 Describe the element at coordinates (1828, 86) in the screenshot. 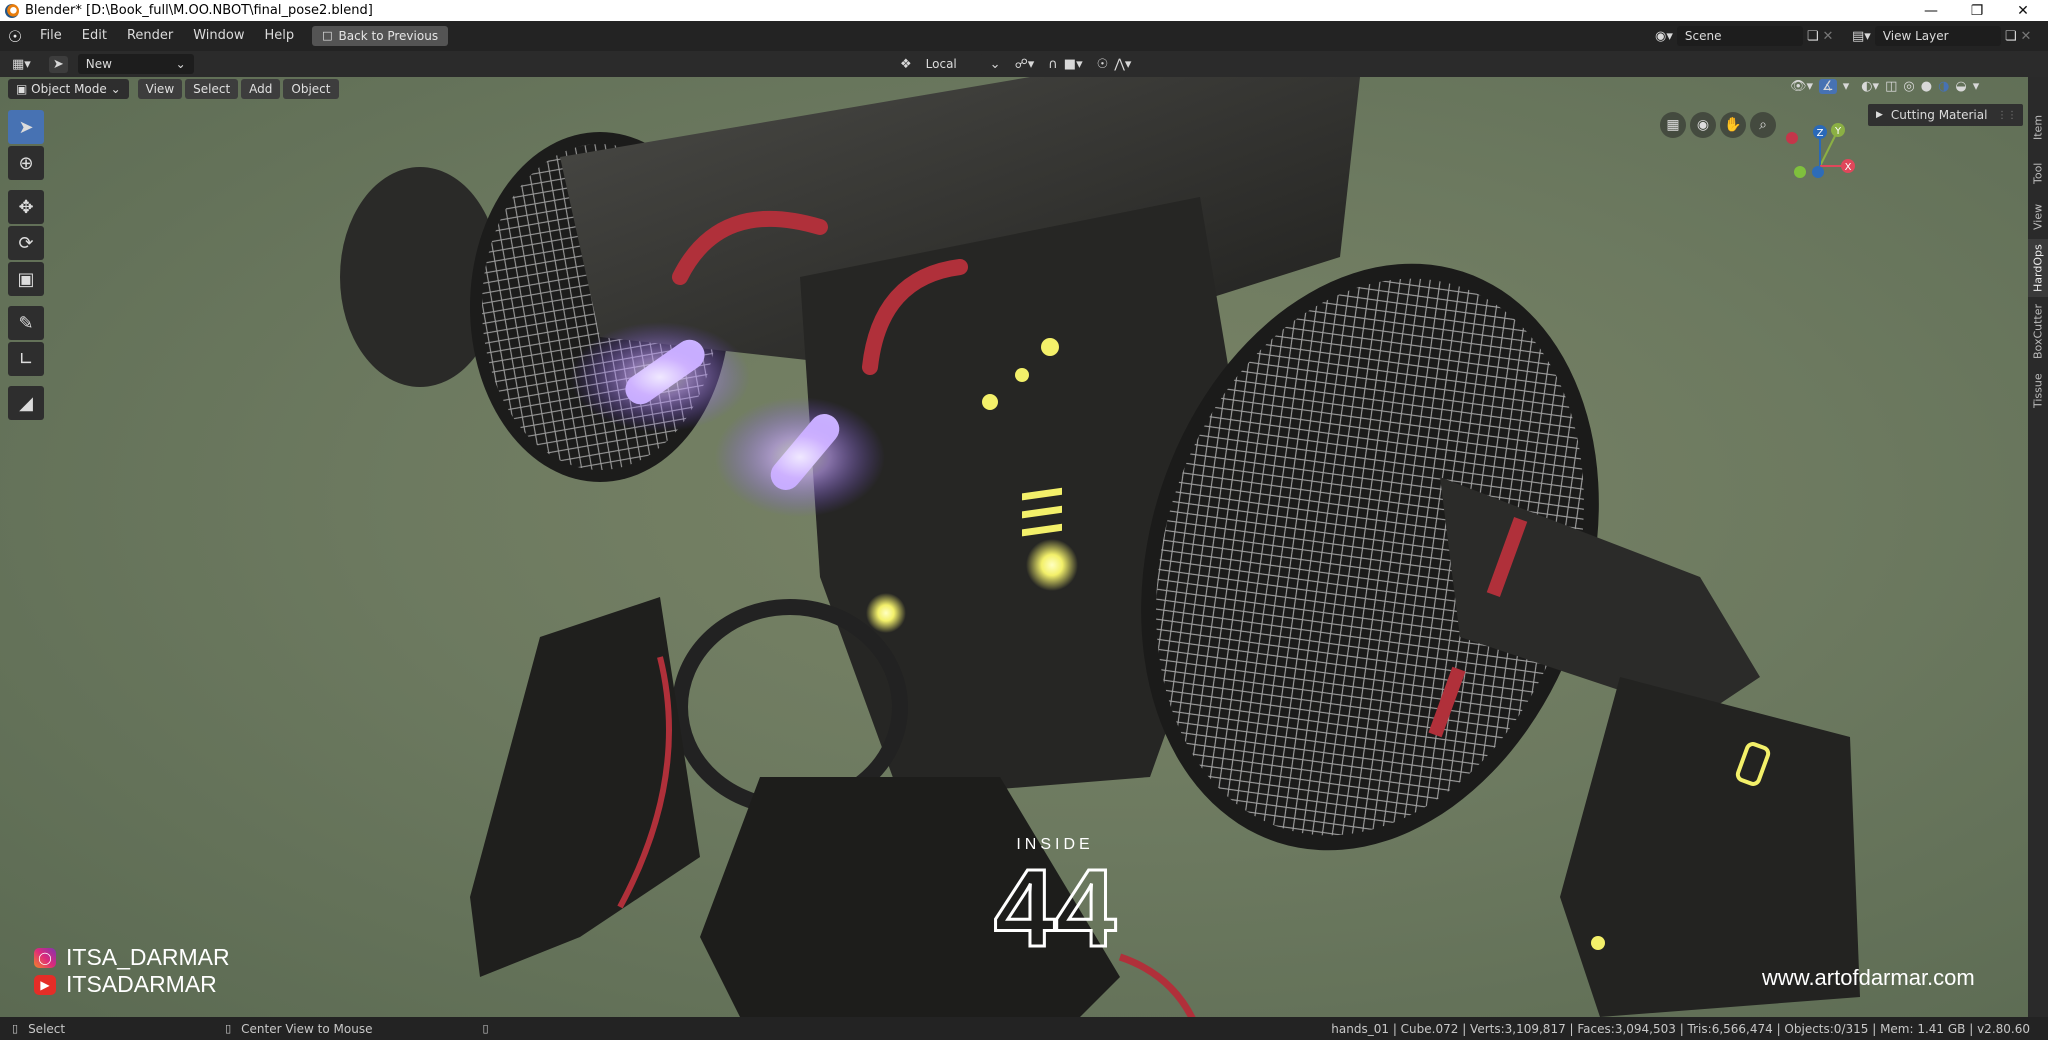

I see `gizmo-toggle-icon: ∡` at that location.